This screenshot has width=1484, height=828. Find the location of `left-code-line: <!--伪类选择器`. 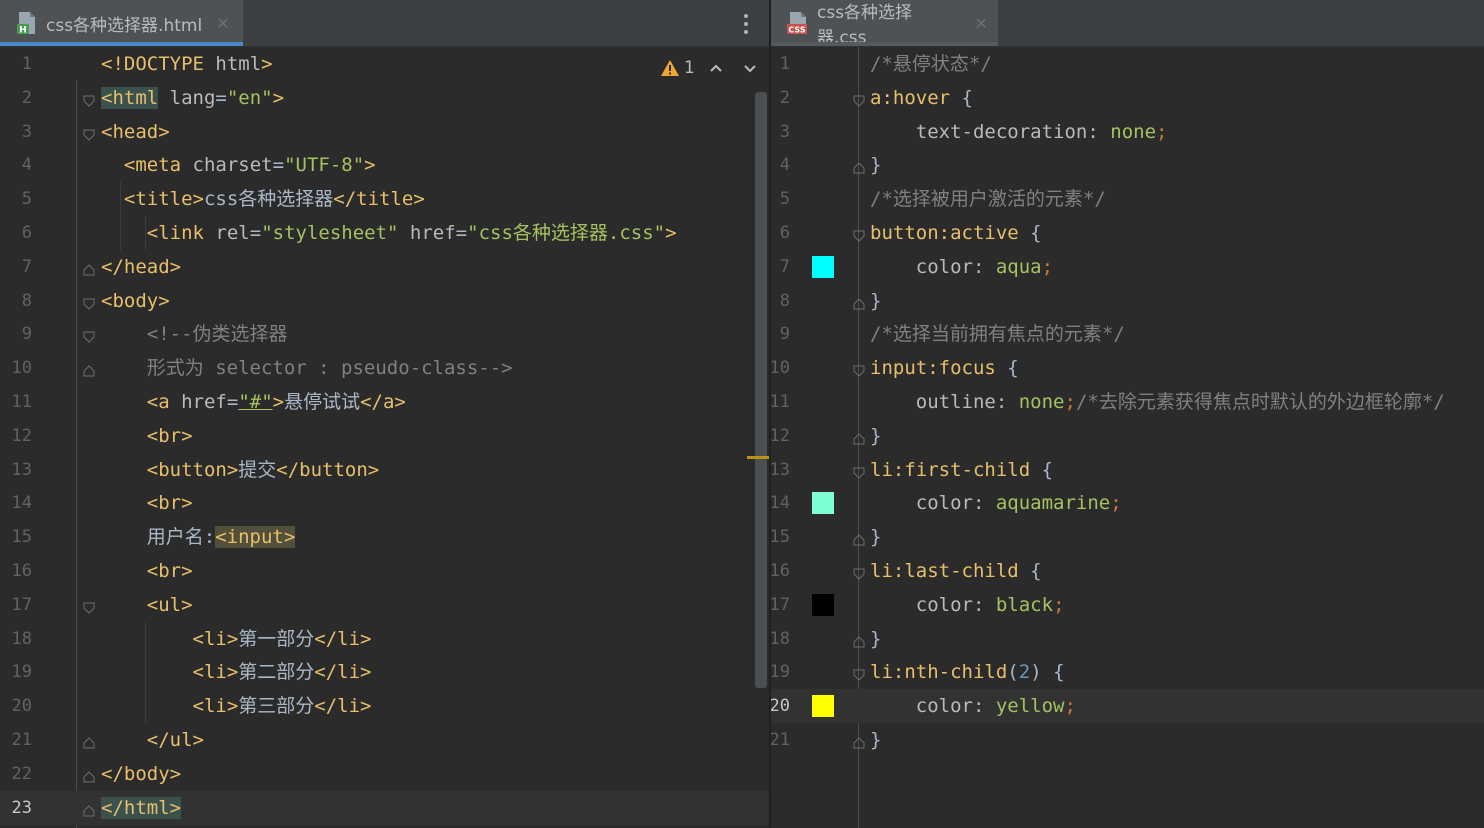

left-code-line: <!--伪类选择器 is located at coordinates (194, 334).